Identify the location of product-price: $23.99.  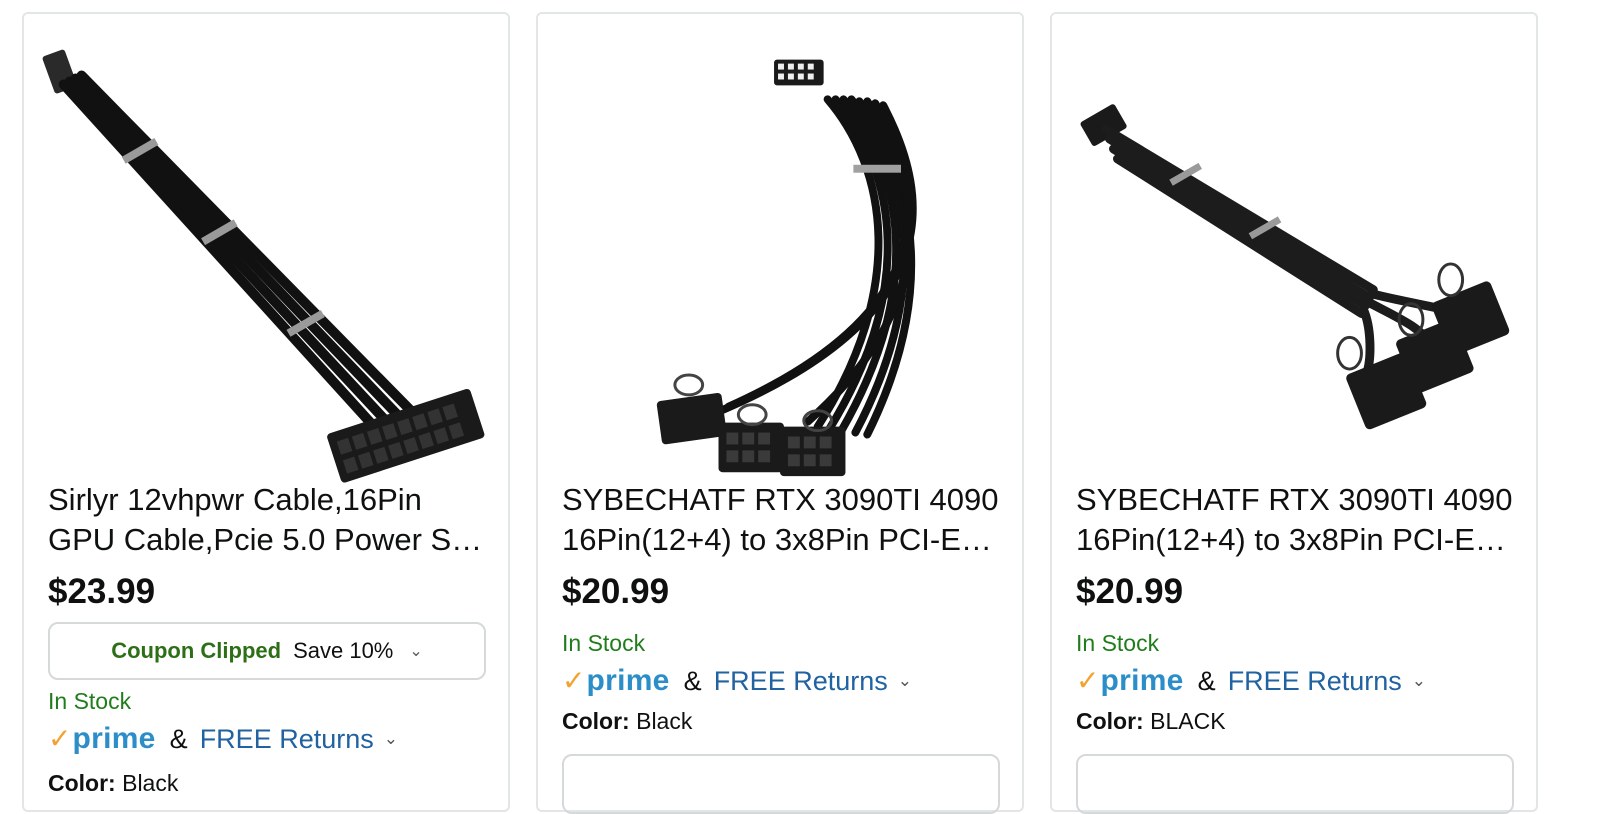
(102, 591).